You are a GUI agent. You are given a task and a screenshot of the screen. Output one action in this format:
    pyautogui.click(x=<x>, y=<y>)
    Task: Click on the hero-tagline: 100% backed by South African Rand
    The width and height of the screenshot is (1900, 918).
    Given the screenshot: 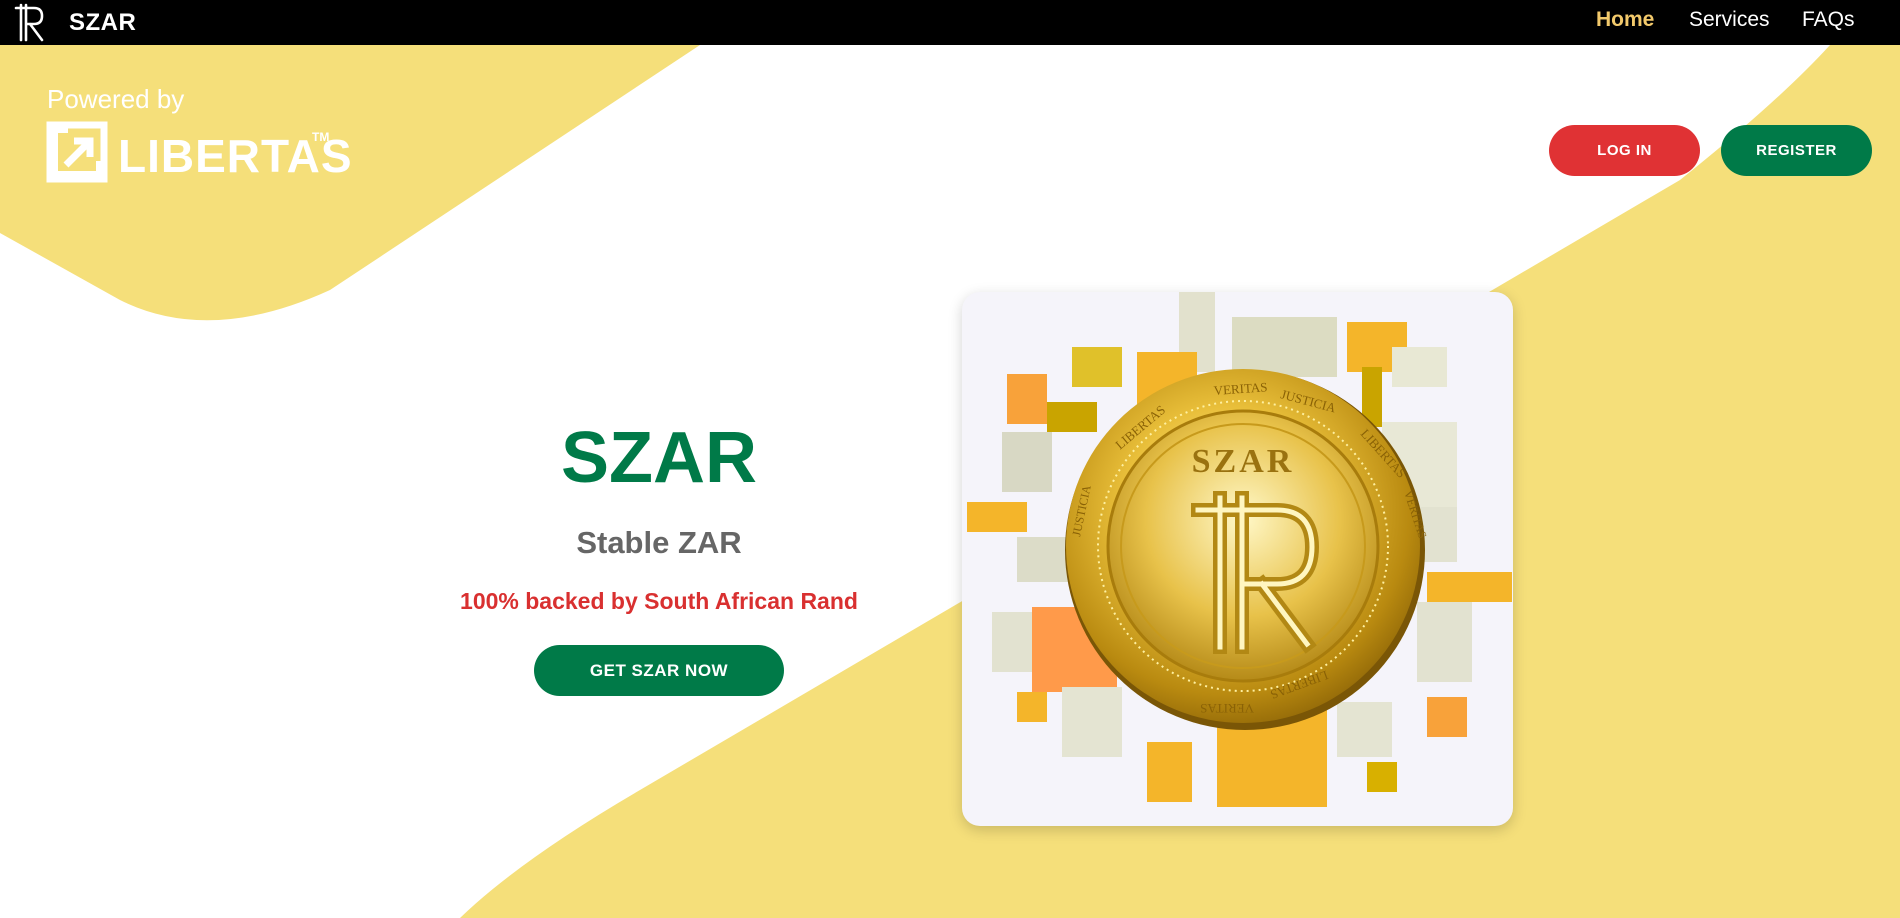 What is the action you would take?
    pyautogui.click(x=659, y=601)
    